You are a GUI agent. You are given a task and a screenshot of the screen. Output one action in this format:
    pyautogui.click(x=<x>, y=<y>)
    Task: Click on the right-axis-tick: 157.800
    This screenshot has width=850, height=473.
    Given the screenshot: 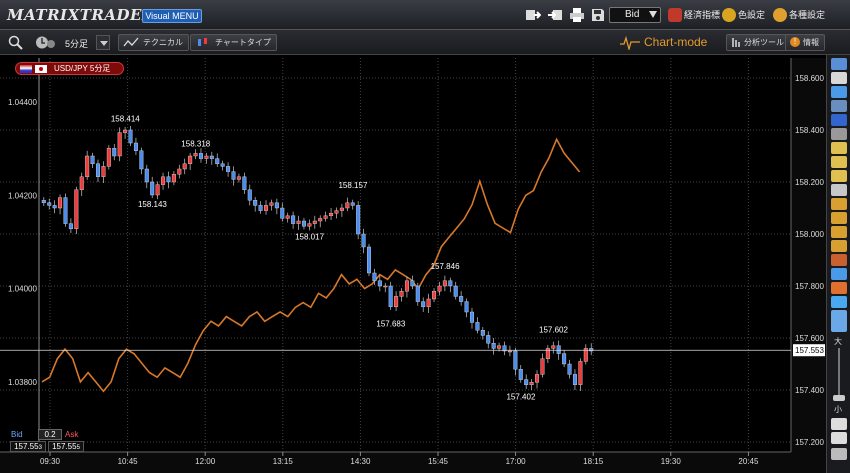 What is the action you would take?
    pyautogui.click(x=809, y=286)
    